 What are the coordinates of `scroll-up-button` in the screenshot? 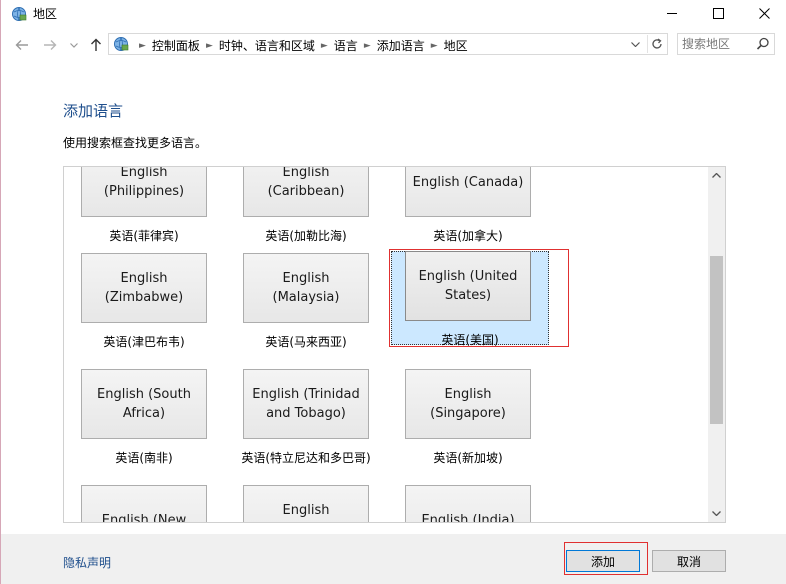 It's located at (716, 175).